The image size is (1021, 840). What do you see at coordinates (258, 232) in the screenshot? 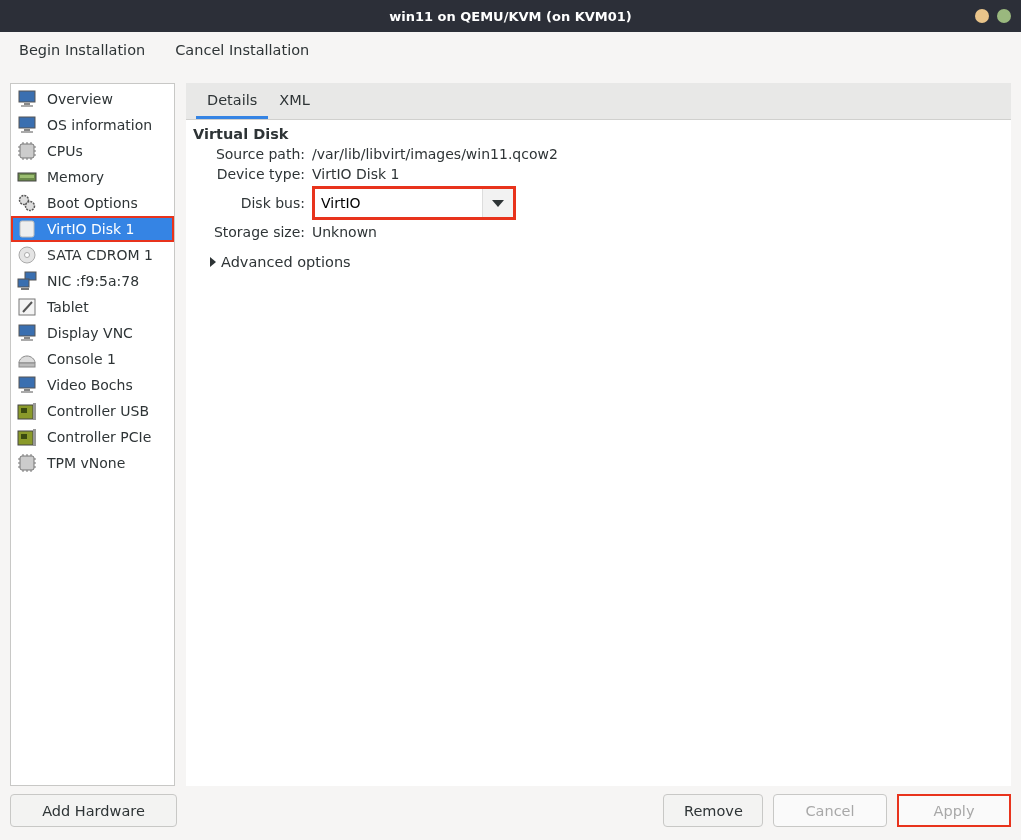
I see `field-label: Storage size:` at bounding box center [258, 232].